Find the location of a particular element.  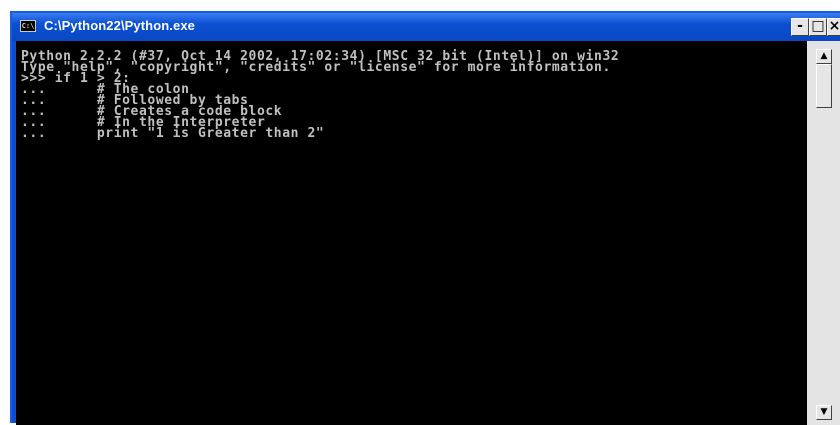

scroll-thumb is located at coordinates (824, 86).